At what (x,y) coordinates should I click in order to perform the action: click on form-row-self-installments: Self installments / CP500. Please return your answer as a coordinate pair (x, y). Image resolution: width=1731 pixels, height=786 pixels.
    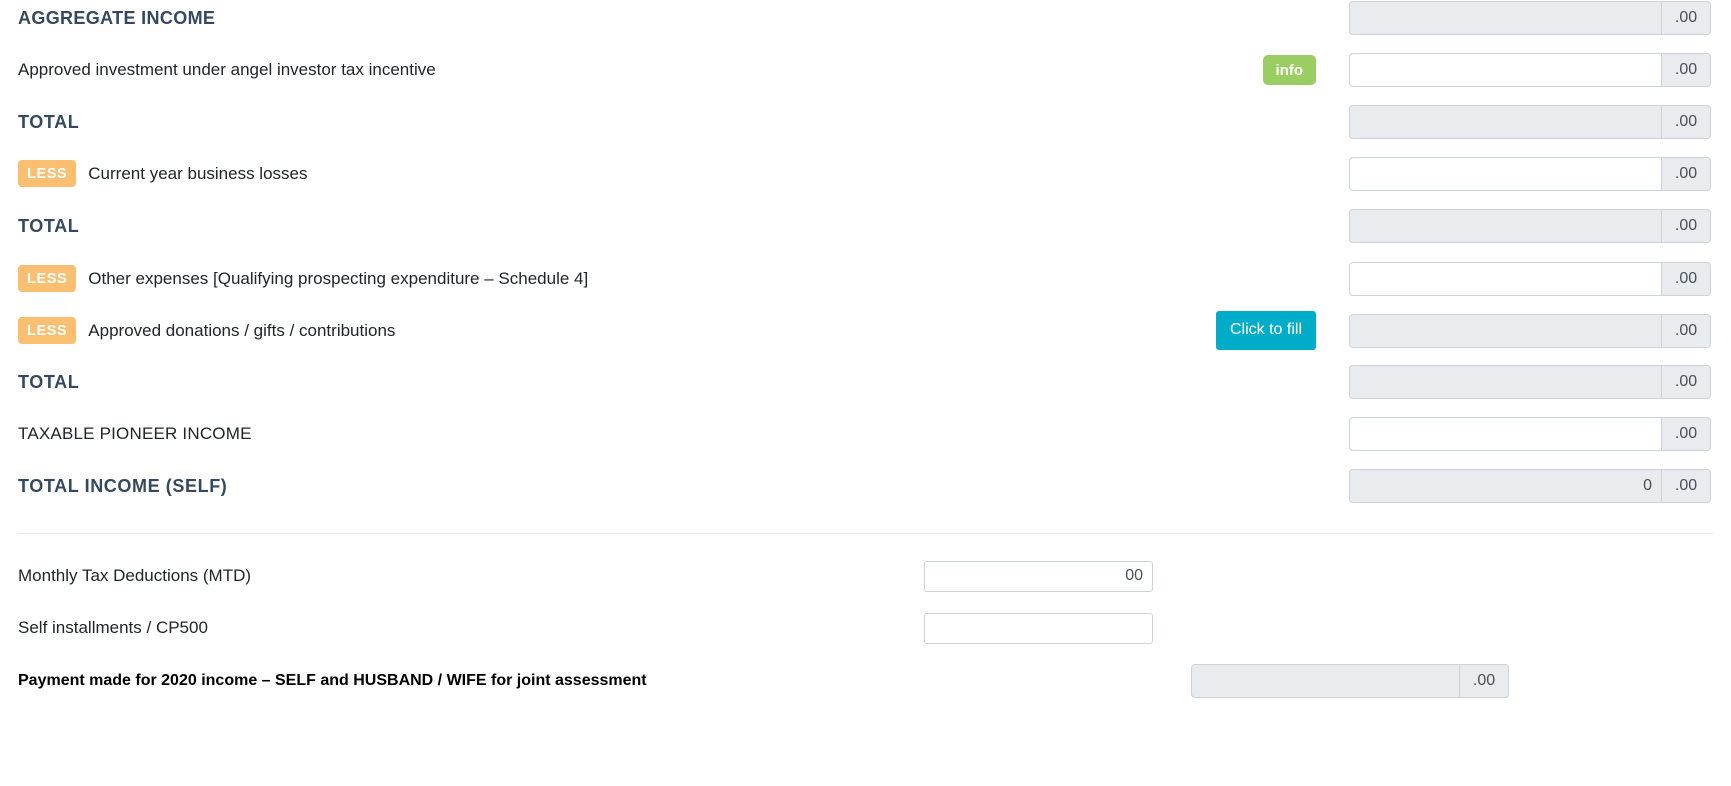
    Looking at the image, I should click on (865, 628).